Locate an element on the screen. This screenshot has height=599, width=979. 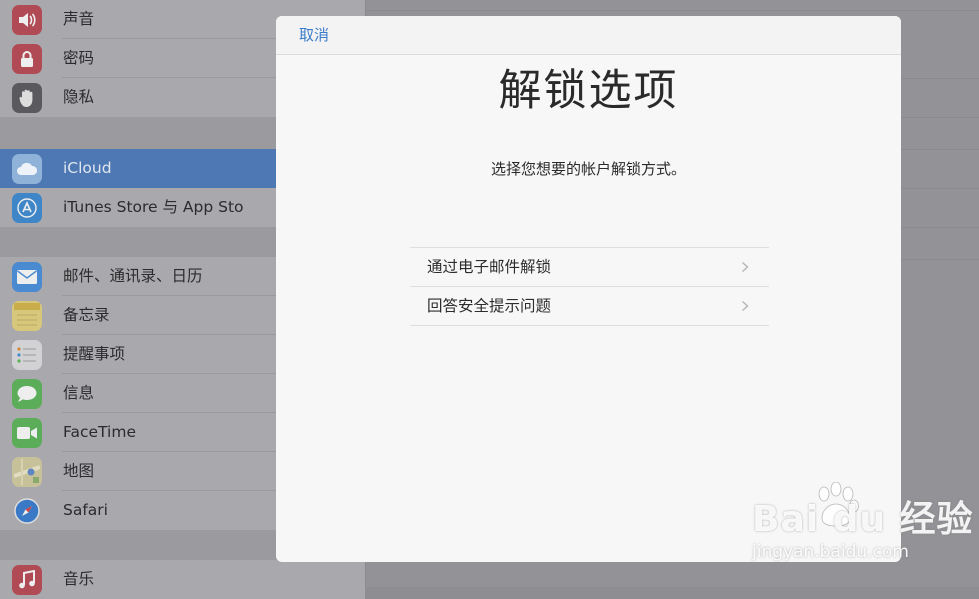
hand-icon is located at coordinates (27, 98).